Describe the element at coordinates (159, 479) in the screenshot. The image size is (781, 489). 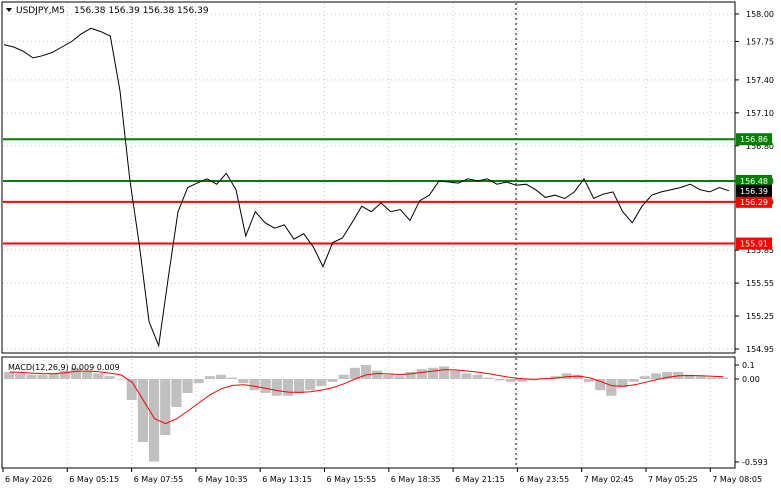
I see `time-tick-label: 6 May 07:55` at that location.